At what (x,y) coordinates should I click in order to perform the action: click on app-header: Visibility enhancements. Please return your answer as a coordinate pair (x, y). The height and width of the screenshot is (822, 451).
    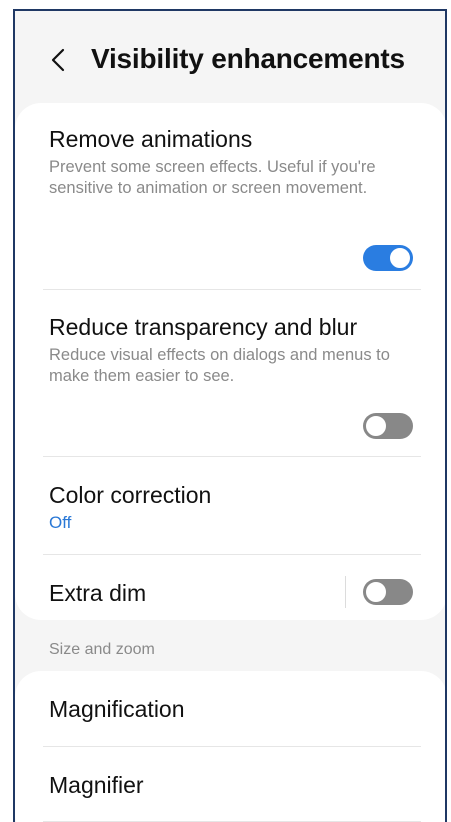
    Looking at the image, I should click on (230, 57).